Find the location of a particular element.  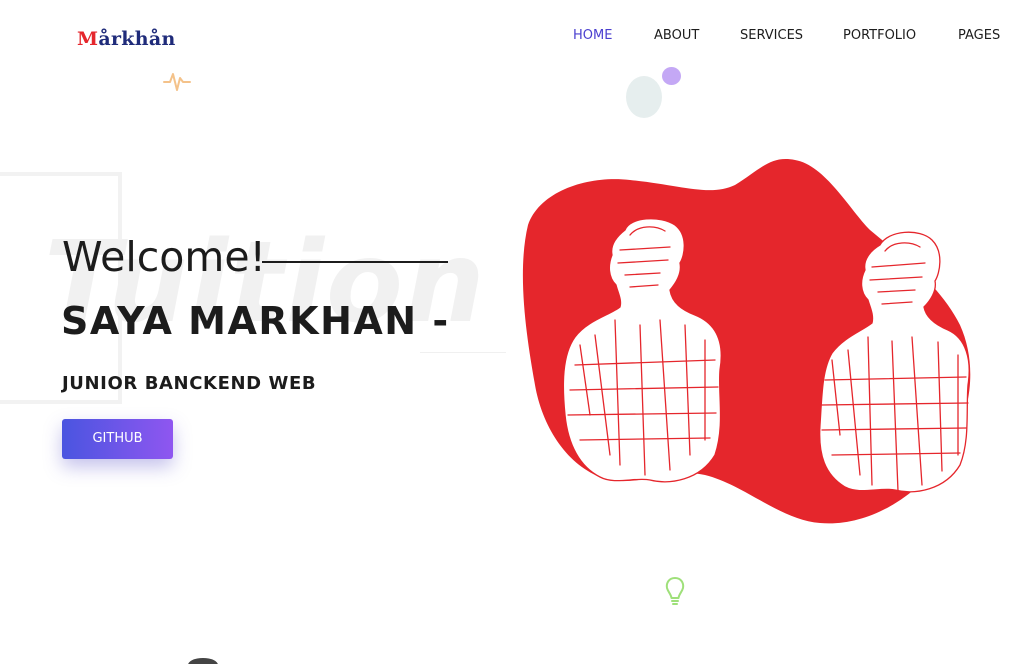

welcome-underline is located at coordinates (355, 262).